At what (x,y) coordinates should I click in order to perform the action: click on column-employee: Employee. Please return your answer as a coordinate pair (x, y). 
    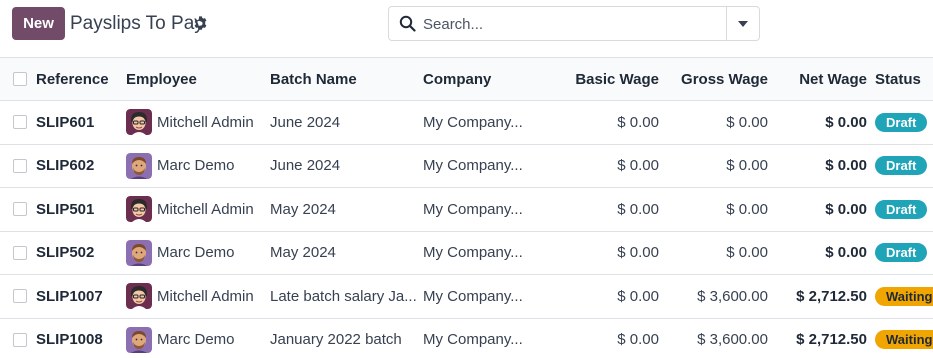
    Looking at the image, I should click on (198, 79).